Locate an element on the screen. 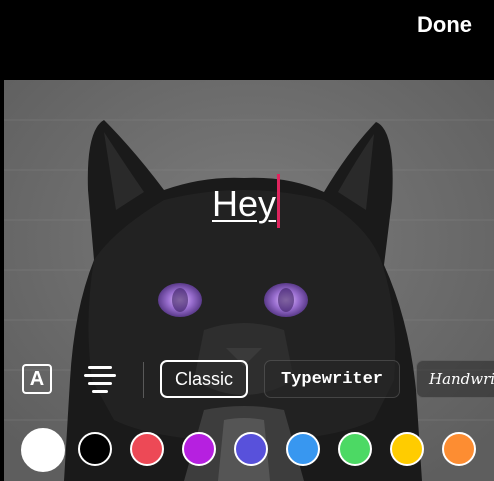 The image size is (494, 481). style-chip-label: Typewriter is located at coordinates (332, 379).